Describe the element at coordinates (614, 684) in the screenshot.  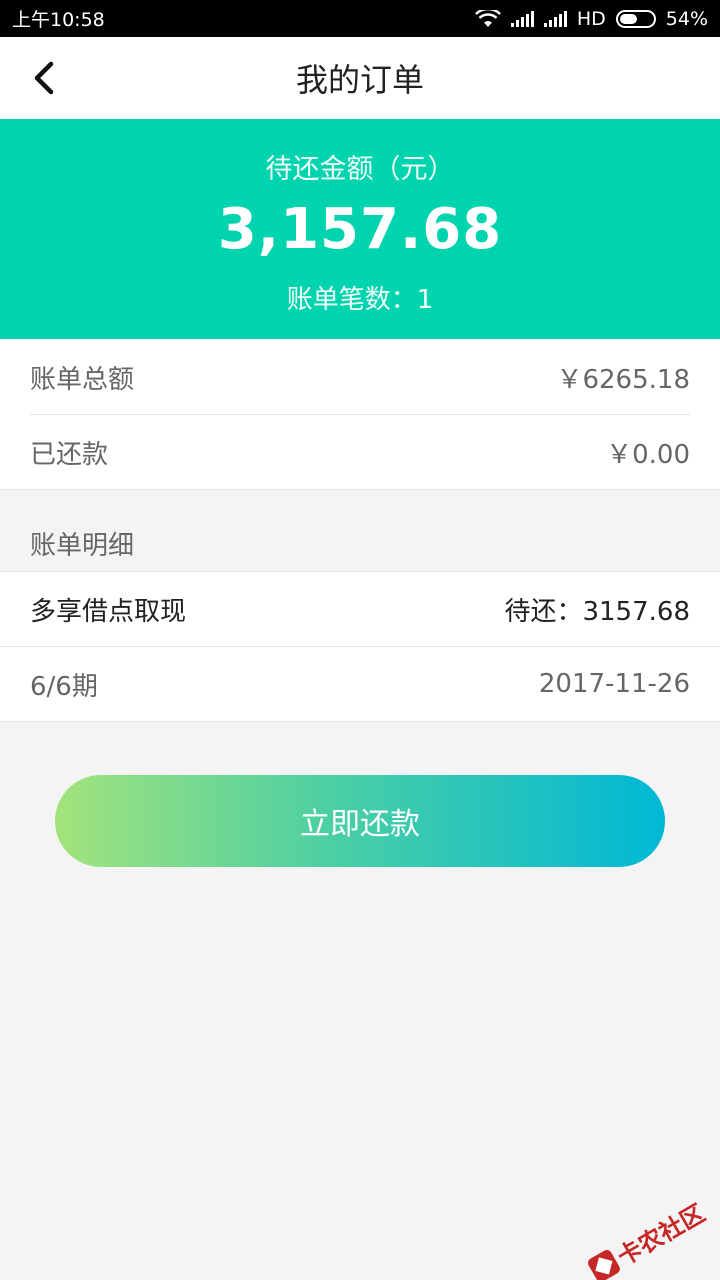
I see `due-date: 2017-11-26` at that location.